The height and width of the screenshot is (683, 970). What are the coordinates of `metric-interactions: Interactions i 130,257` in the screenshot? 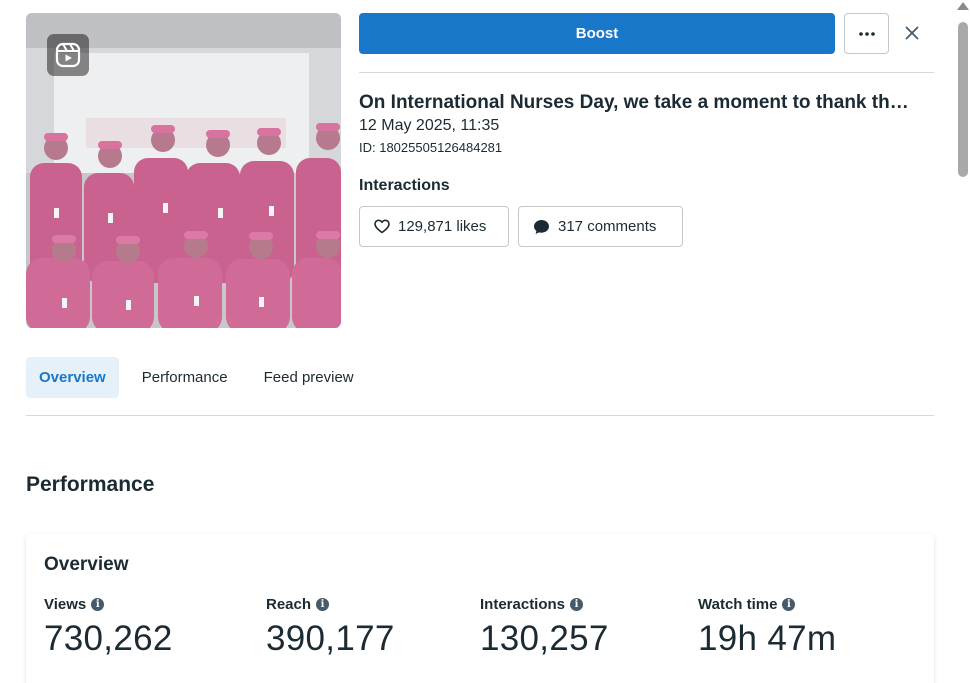 It's located at (544, 627).